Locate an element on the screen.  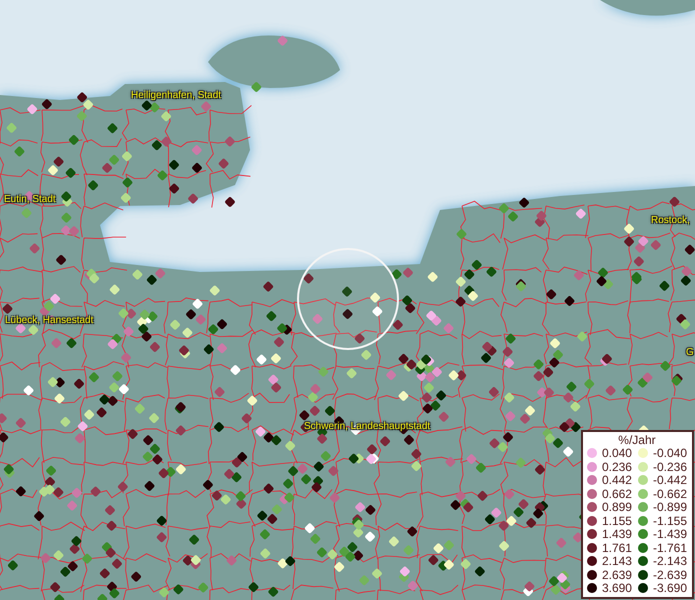
legend-title: %/Jahr is located at coordinates (637, 439).